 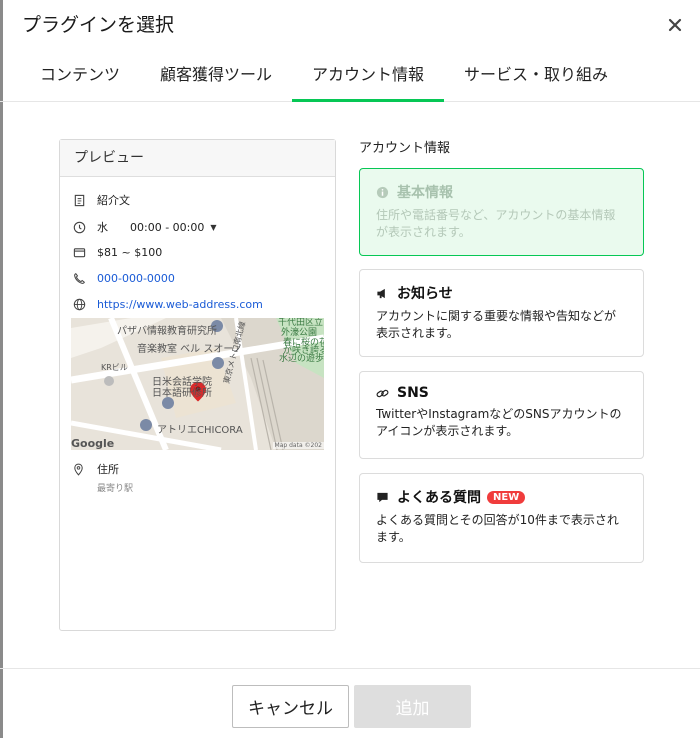 I want to click on price-text: $81 ~ $100, so click(x=130, y=252).